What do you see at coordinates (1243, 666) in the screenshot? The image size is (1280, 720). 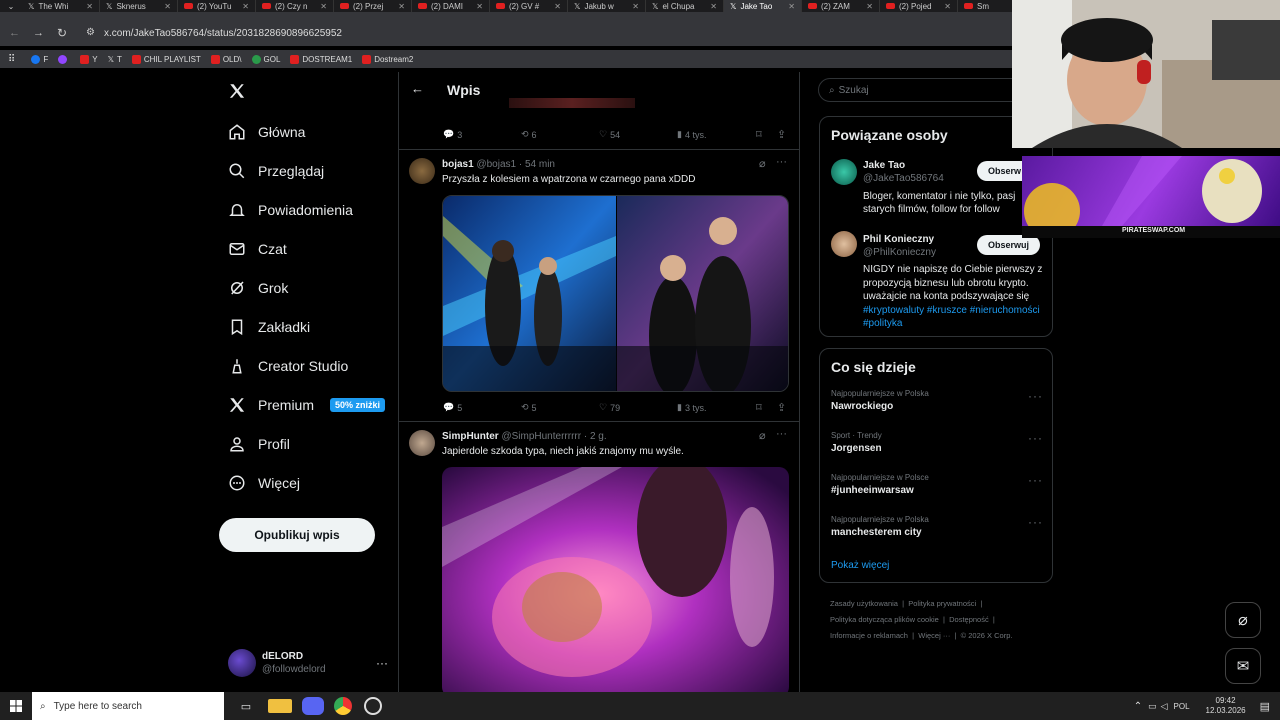 I see `messages-floating-button: ✉` at bounding box center [1243, 666].